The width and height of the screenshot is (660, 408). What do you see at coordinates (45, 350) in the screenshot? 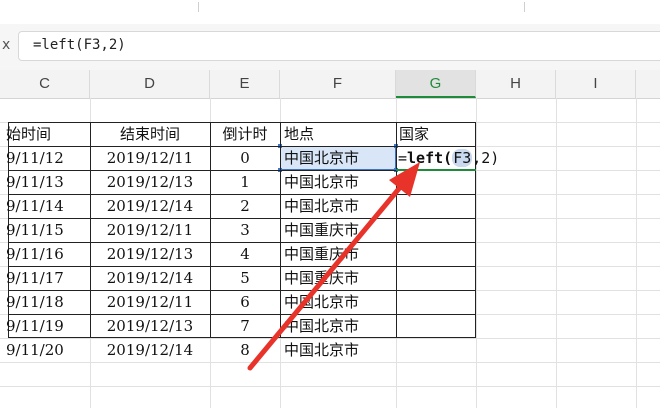
I see `table-cell: 9/11/20` at bounding box center [45, 350].